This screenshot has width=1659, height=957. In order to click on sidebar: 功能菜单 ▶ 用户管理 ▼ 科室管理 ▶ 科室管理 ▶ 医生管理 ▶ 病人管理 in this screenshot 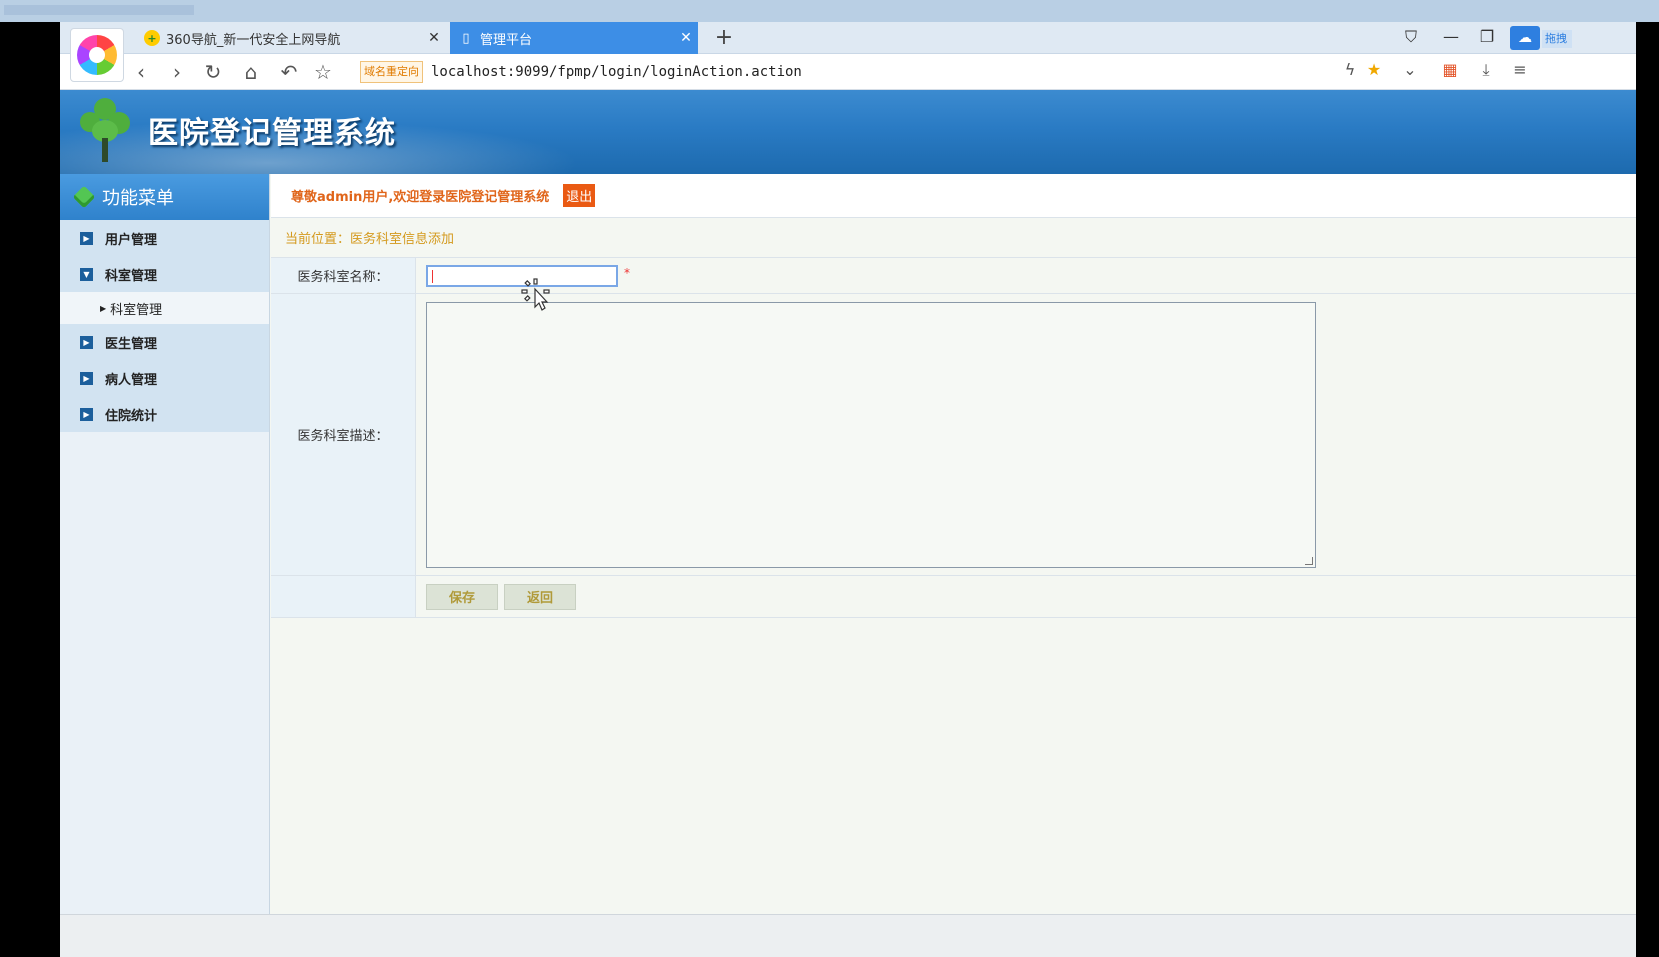, I will do `click(165, 565)`.